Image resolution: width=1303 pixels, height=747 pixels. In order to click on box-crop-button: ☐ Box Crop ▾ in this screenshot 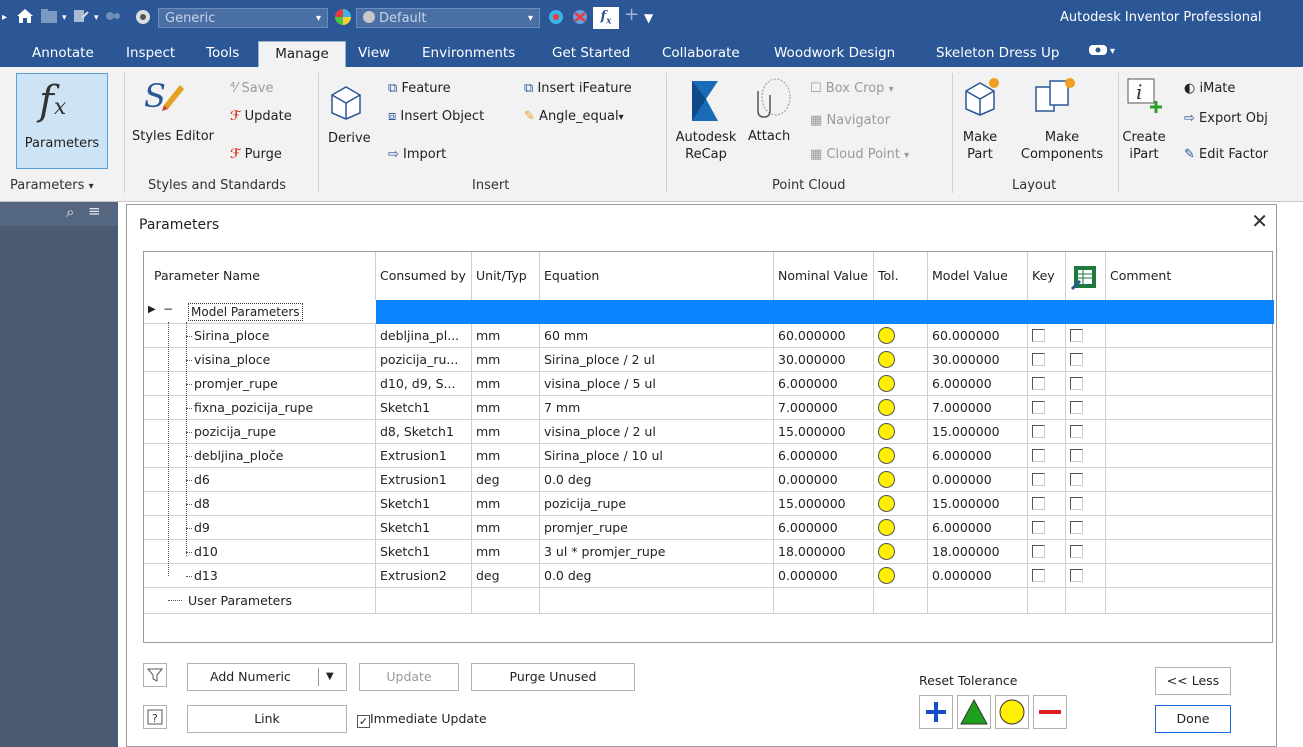, I will do `click(852, 88)`.